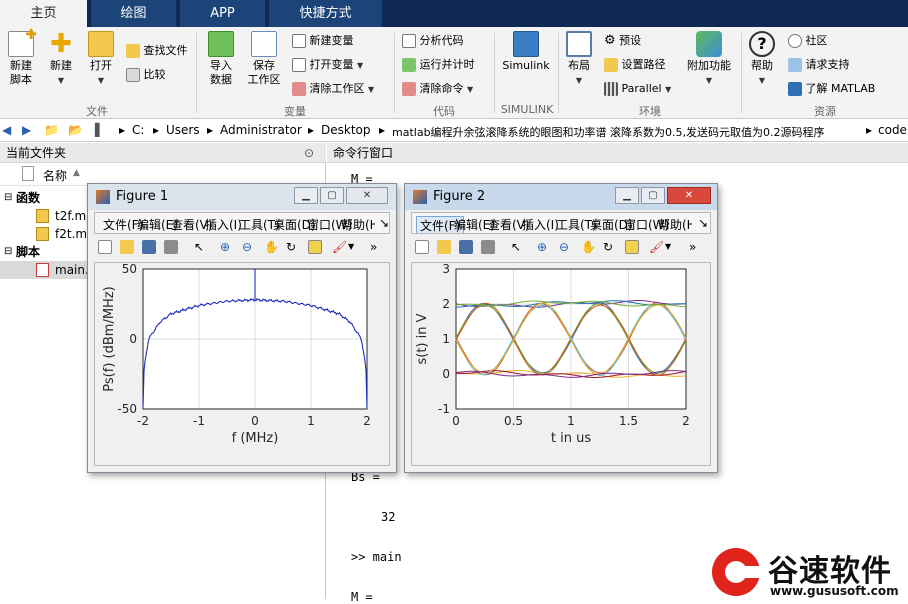  What do you see at coordinates (183, 130) in the screenshot?
I see `breadcrumb-users: Users` at bounding box center [183, 130].